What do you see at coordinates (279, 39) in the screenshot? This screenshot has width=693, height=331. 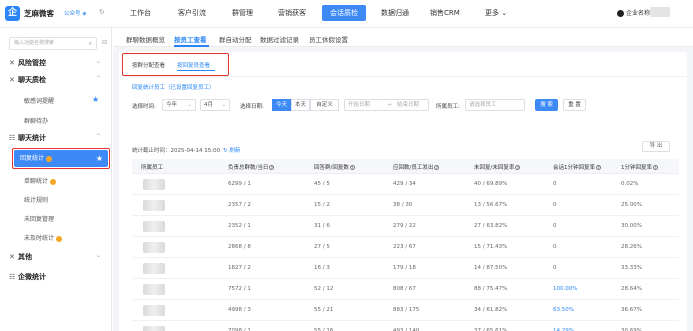 I see `tab-filter-records: 数据过滤记录` at bounding box center [279, 39].